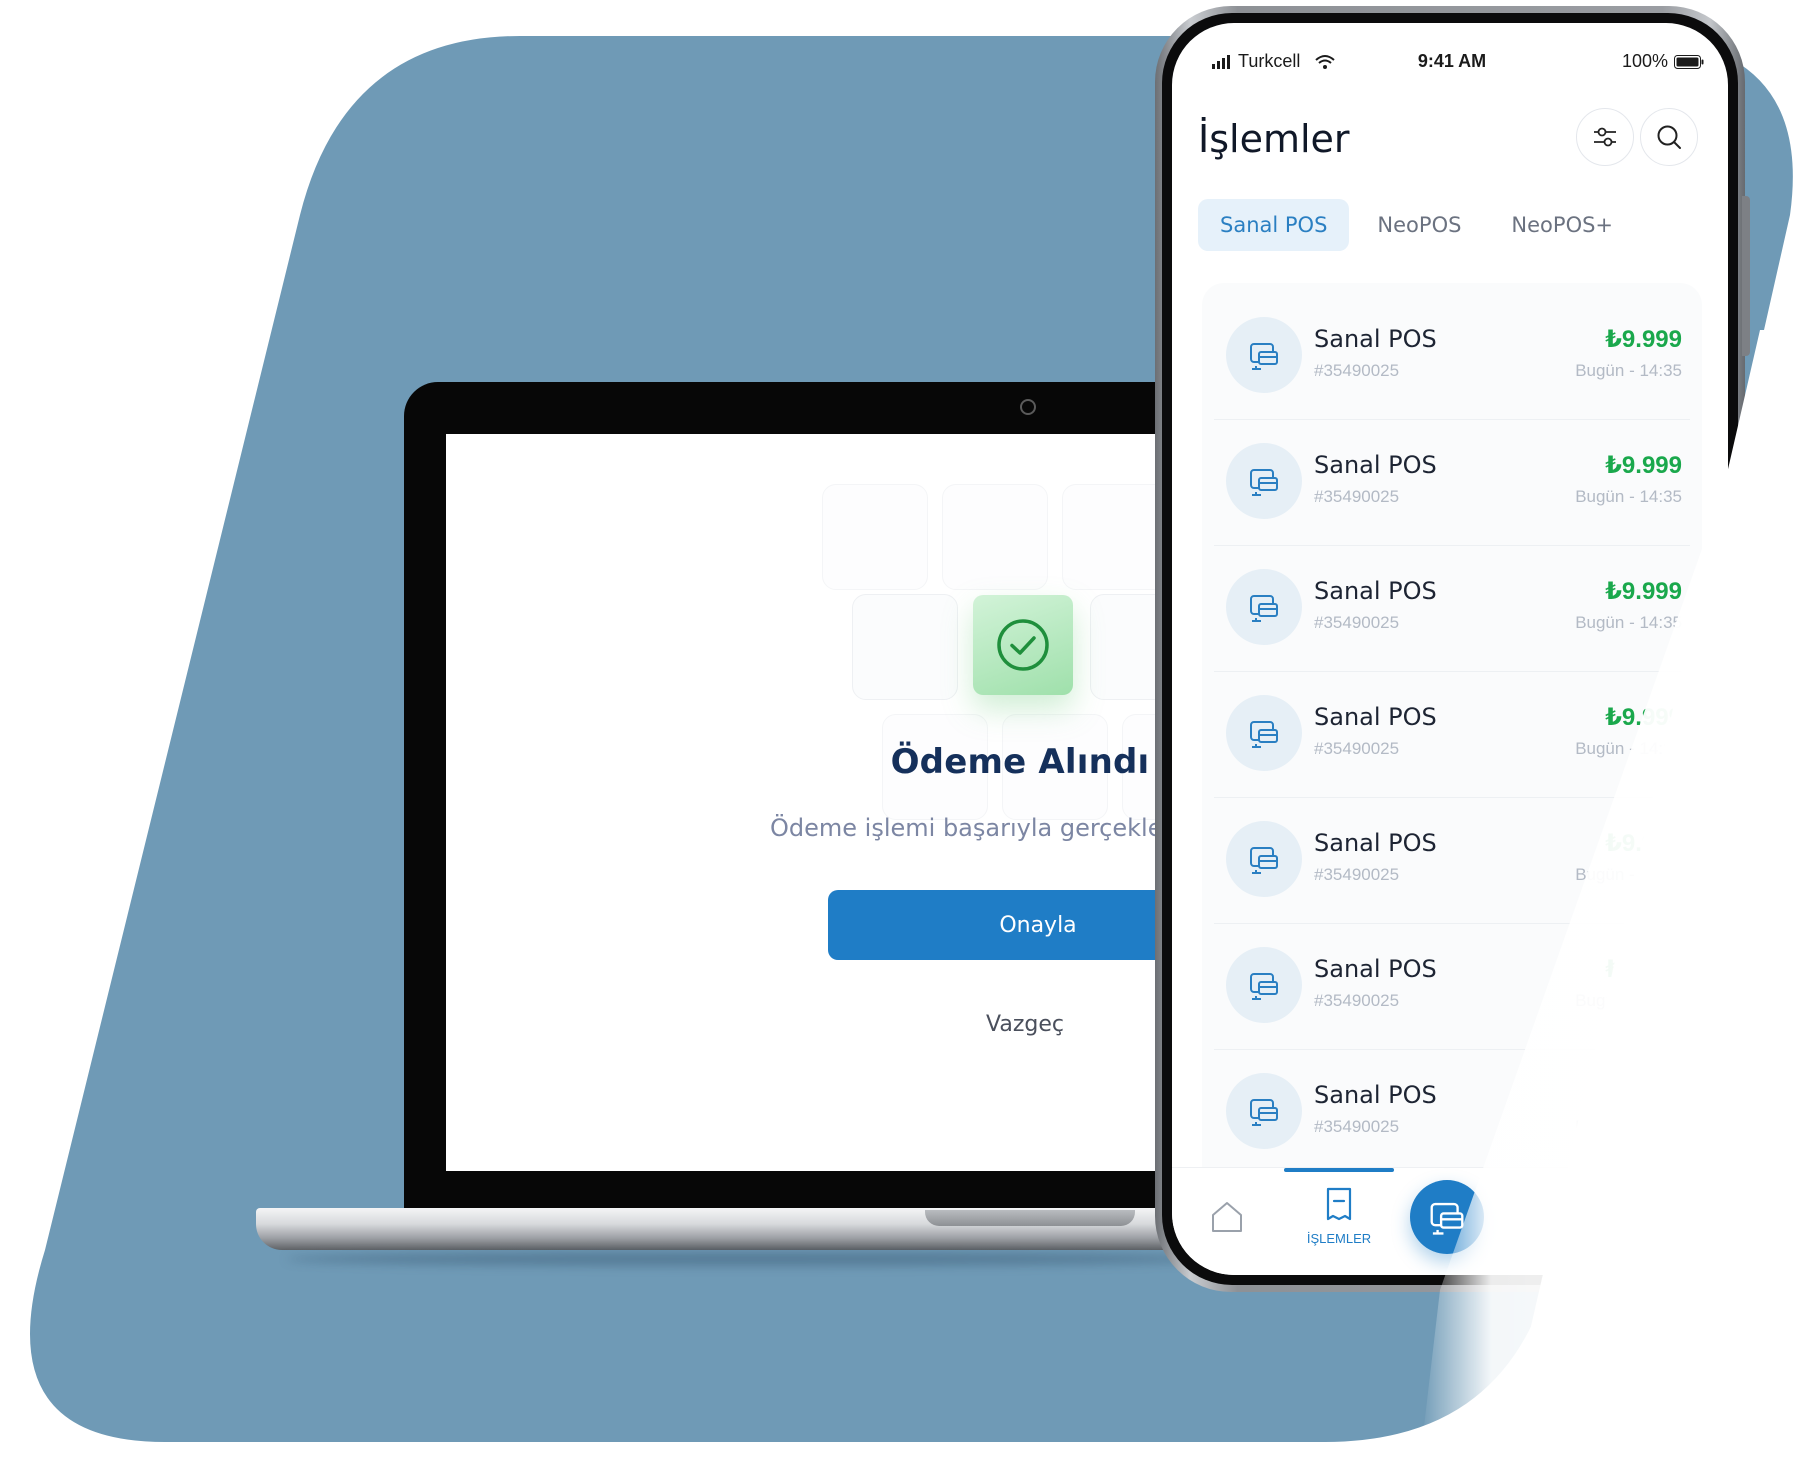  What do you see at coordinates (1746, 276) in the screenshot?
I see `phone-side-button` at bounding box center [1746, 276].